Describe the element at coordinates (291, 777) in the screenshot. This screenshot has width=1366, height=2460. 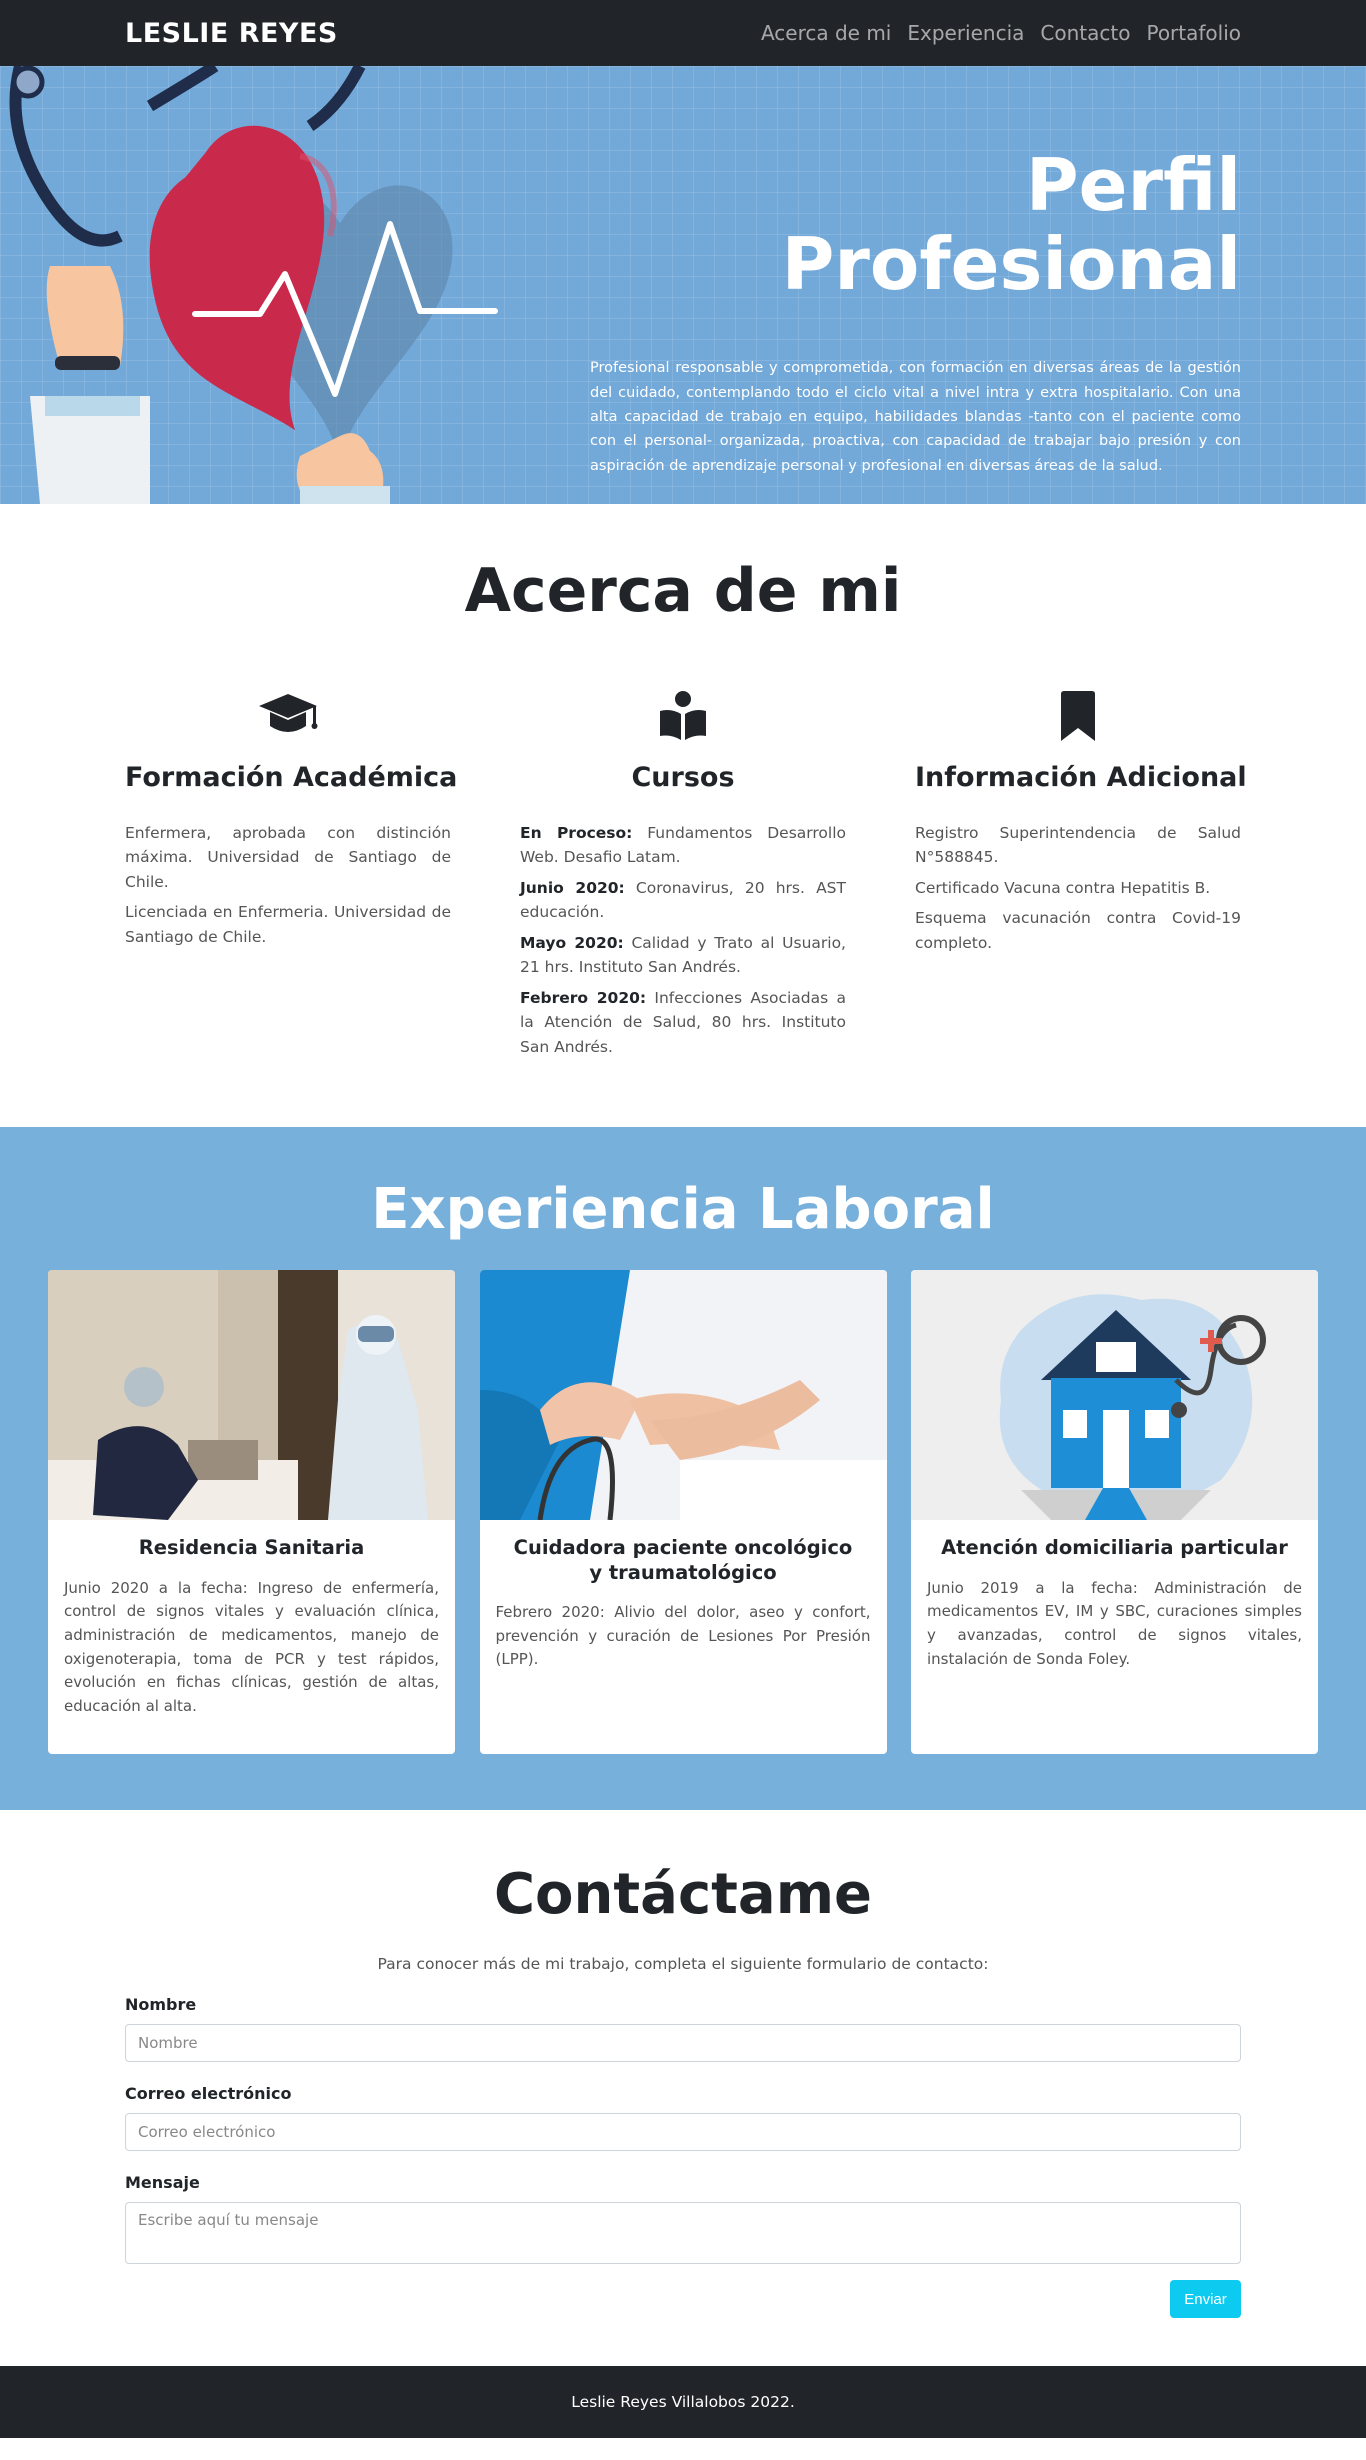
I see `academic-title: Formación Académica` at that location.